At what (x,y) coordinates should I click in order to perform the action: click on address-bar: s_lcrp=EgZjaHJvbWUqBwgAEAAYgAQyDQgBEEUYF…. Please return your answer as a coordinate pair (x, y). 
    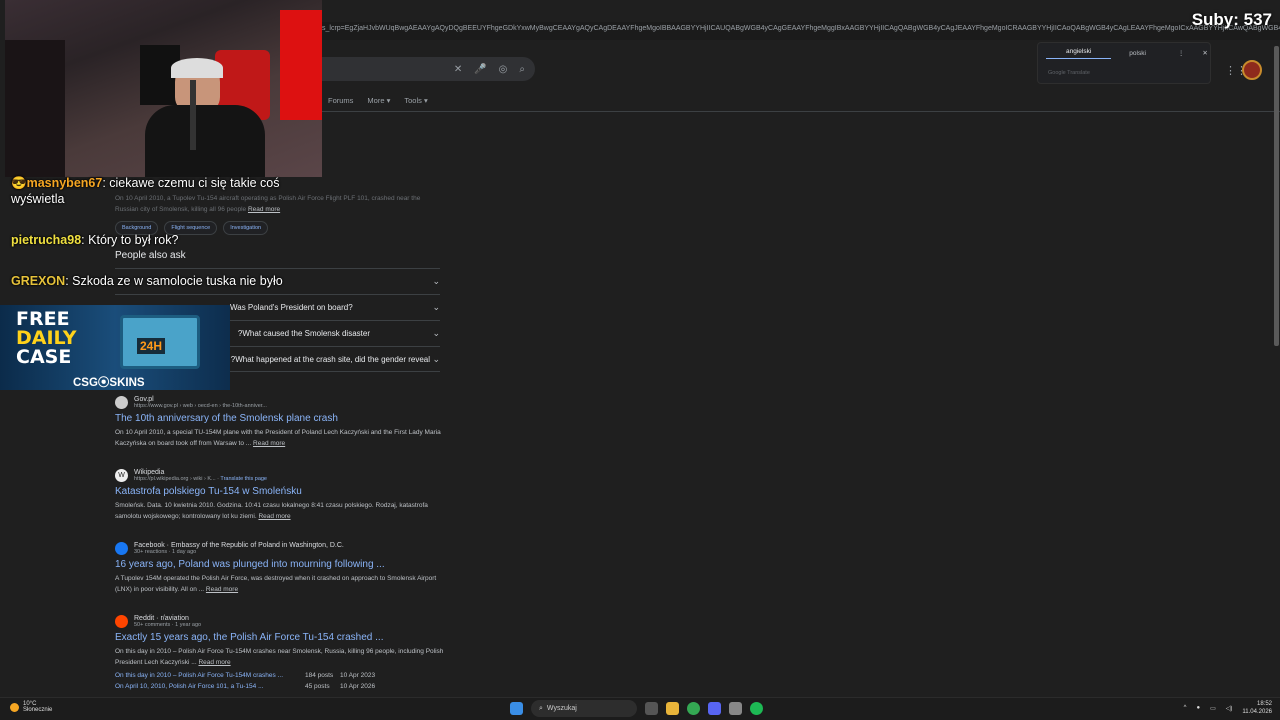
    Looking at the image, I should click on (801, 31).